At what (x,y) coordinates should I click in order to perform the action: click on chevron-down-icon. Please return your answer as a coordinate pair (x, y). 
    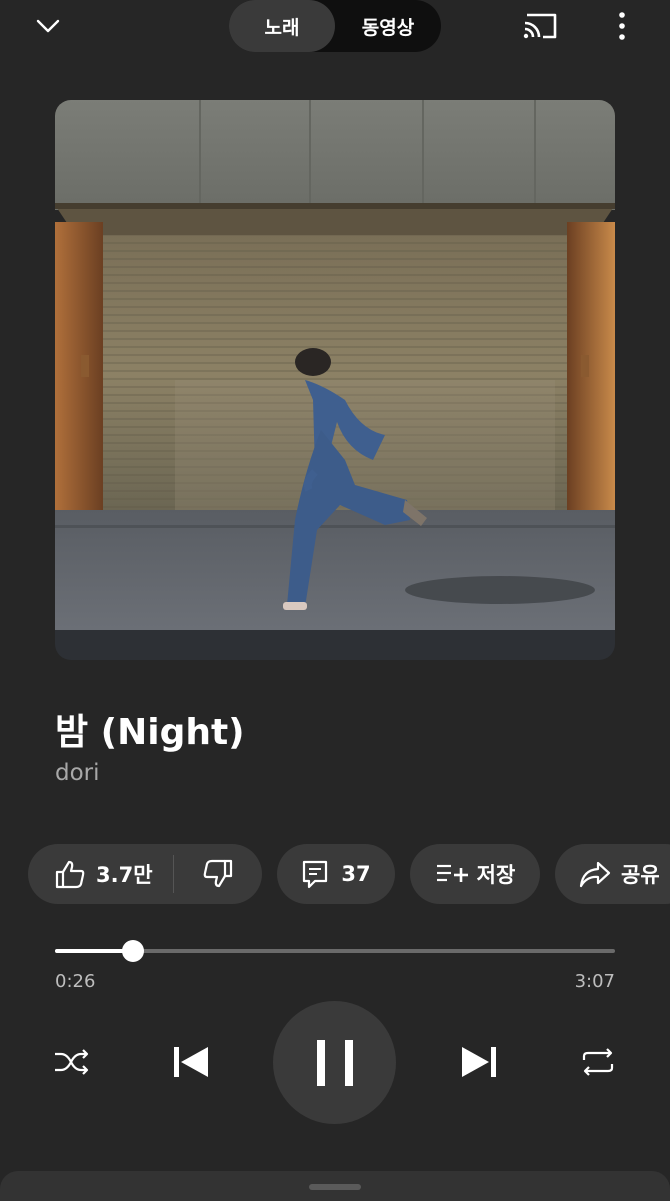
    Looking at the image, I should click on (48, 26).